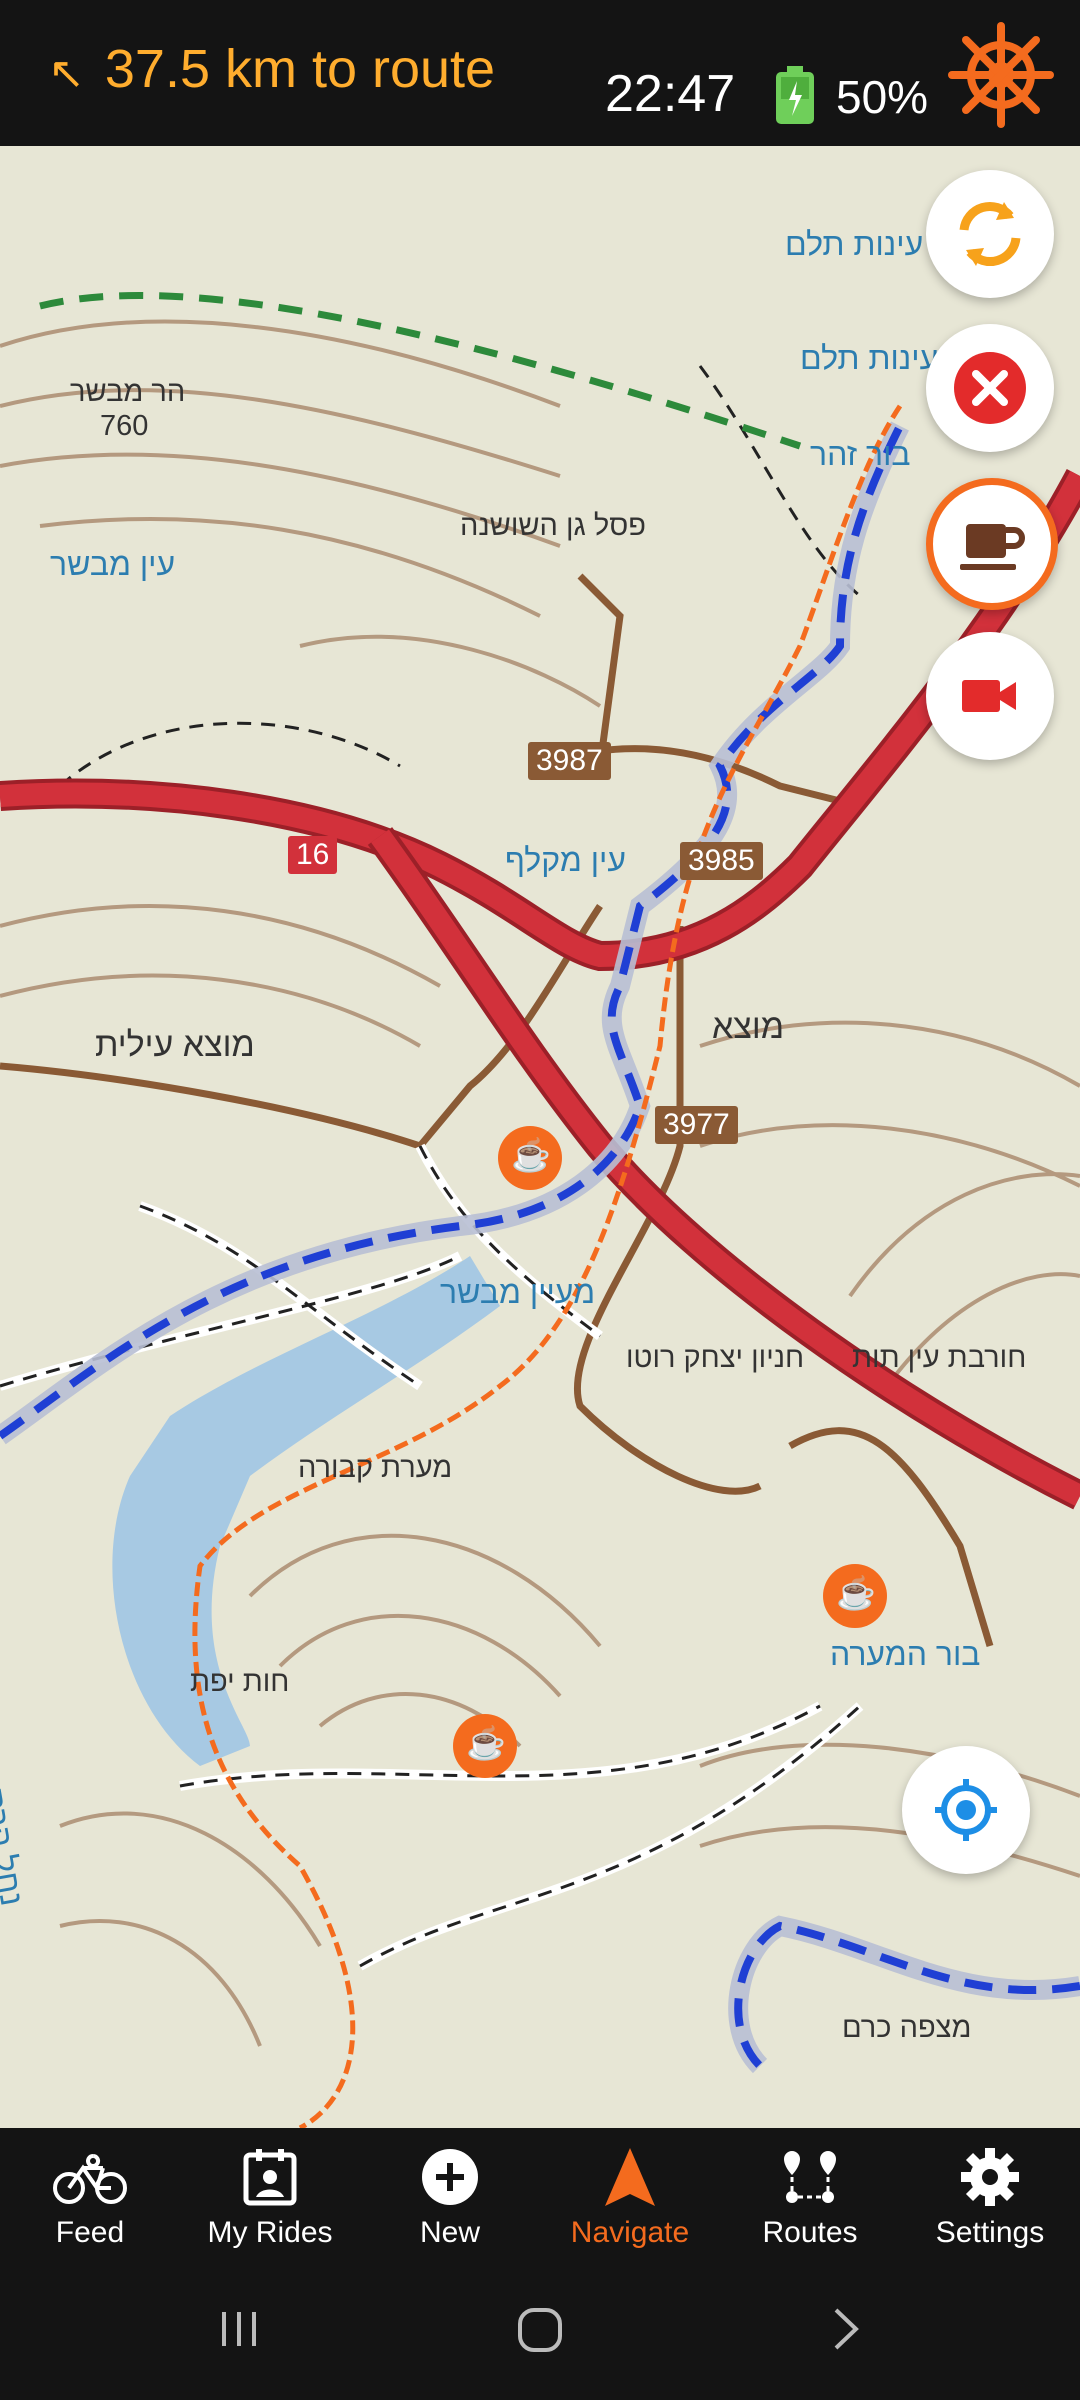 The width and height of the screenshot is (1080, 2400). Describe the element at coordinates (907, 2028) in the screenshot. I see `map-label: מצפה כרם` at that location.